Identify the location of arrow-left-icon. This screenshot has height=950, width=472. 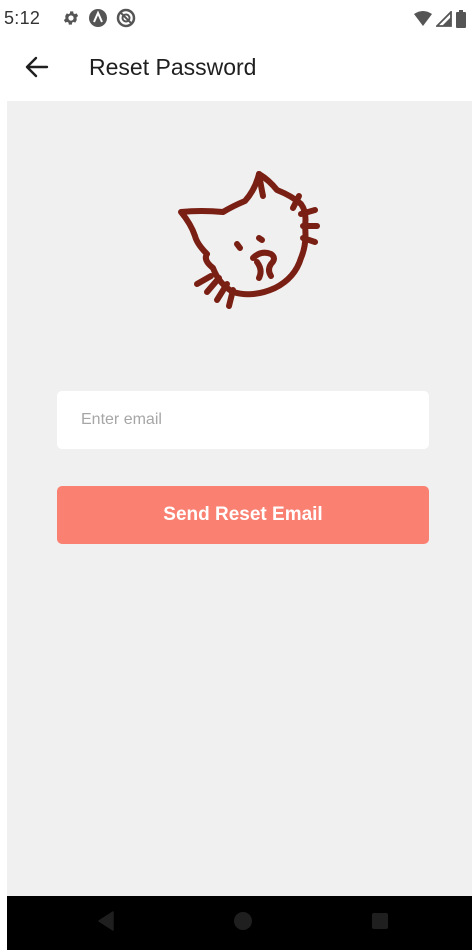
(37, 69).